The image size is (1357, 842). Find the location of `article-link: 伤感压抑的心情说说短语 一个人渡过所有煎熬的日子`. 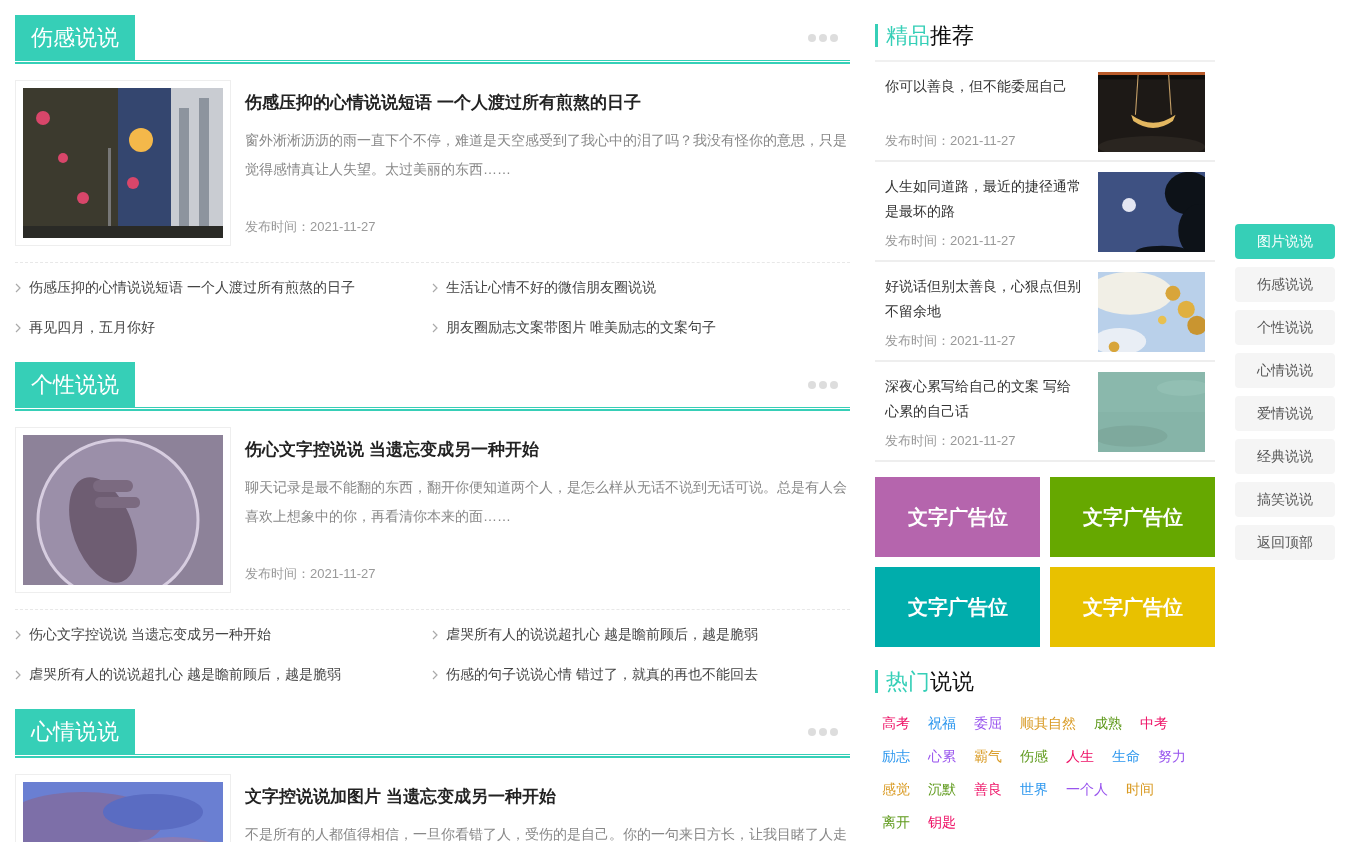

article-link: 伤感压抑的心情说说短语 一个人渡过所有煎熬的日子 is located at coordinates (192, 288).